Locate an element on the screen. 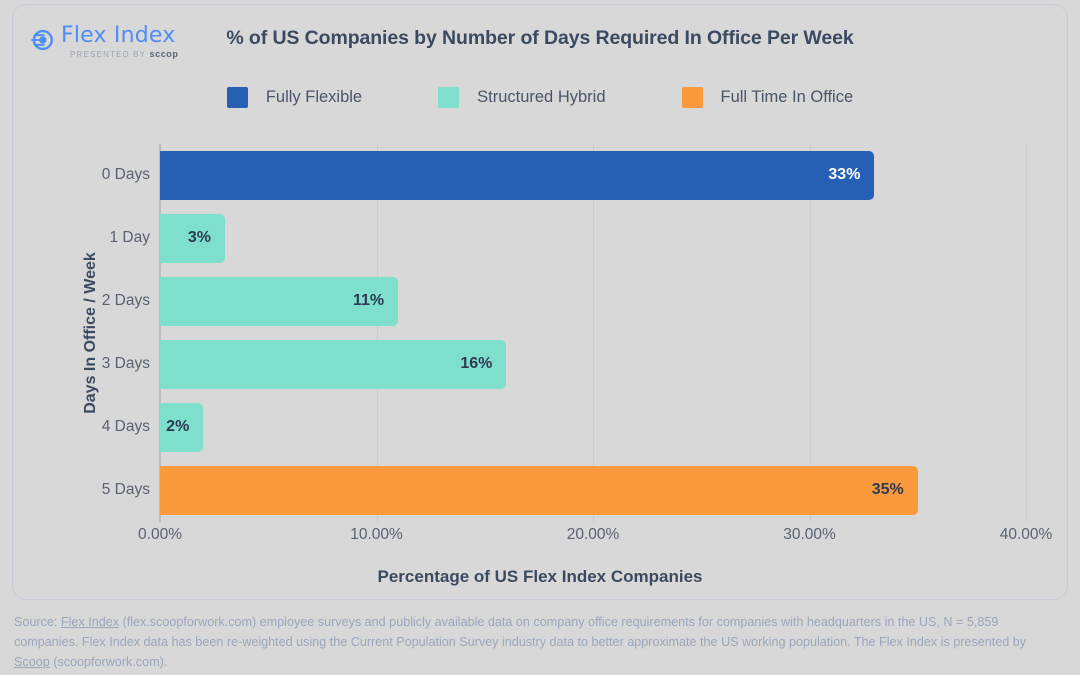 This screenshot has height=675, width=1080. bar-value-label: 35% is located at coordinates (887, 490).